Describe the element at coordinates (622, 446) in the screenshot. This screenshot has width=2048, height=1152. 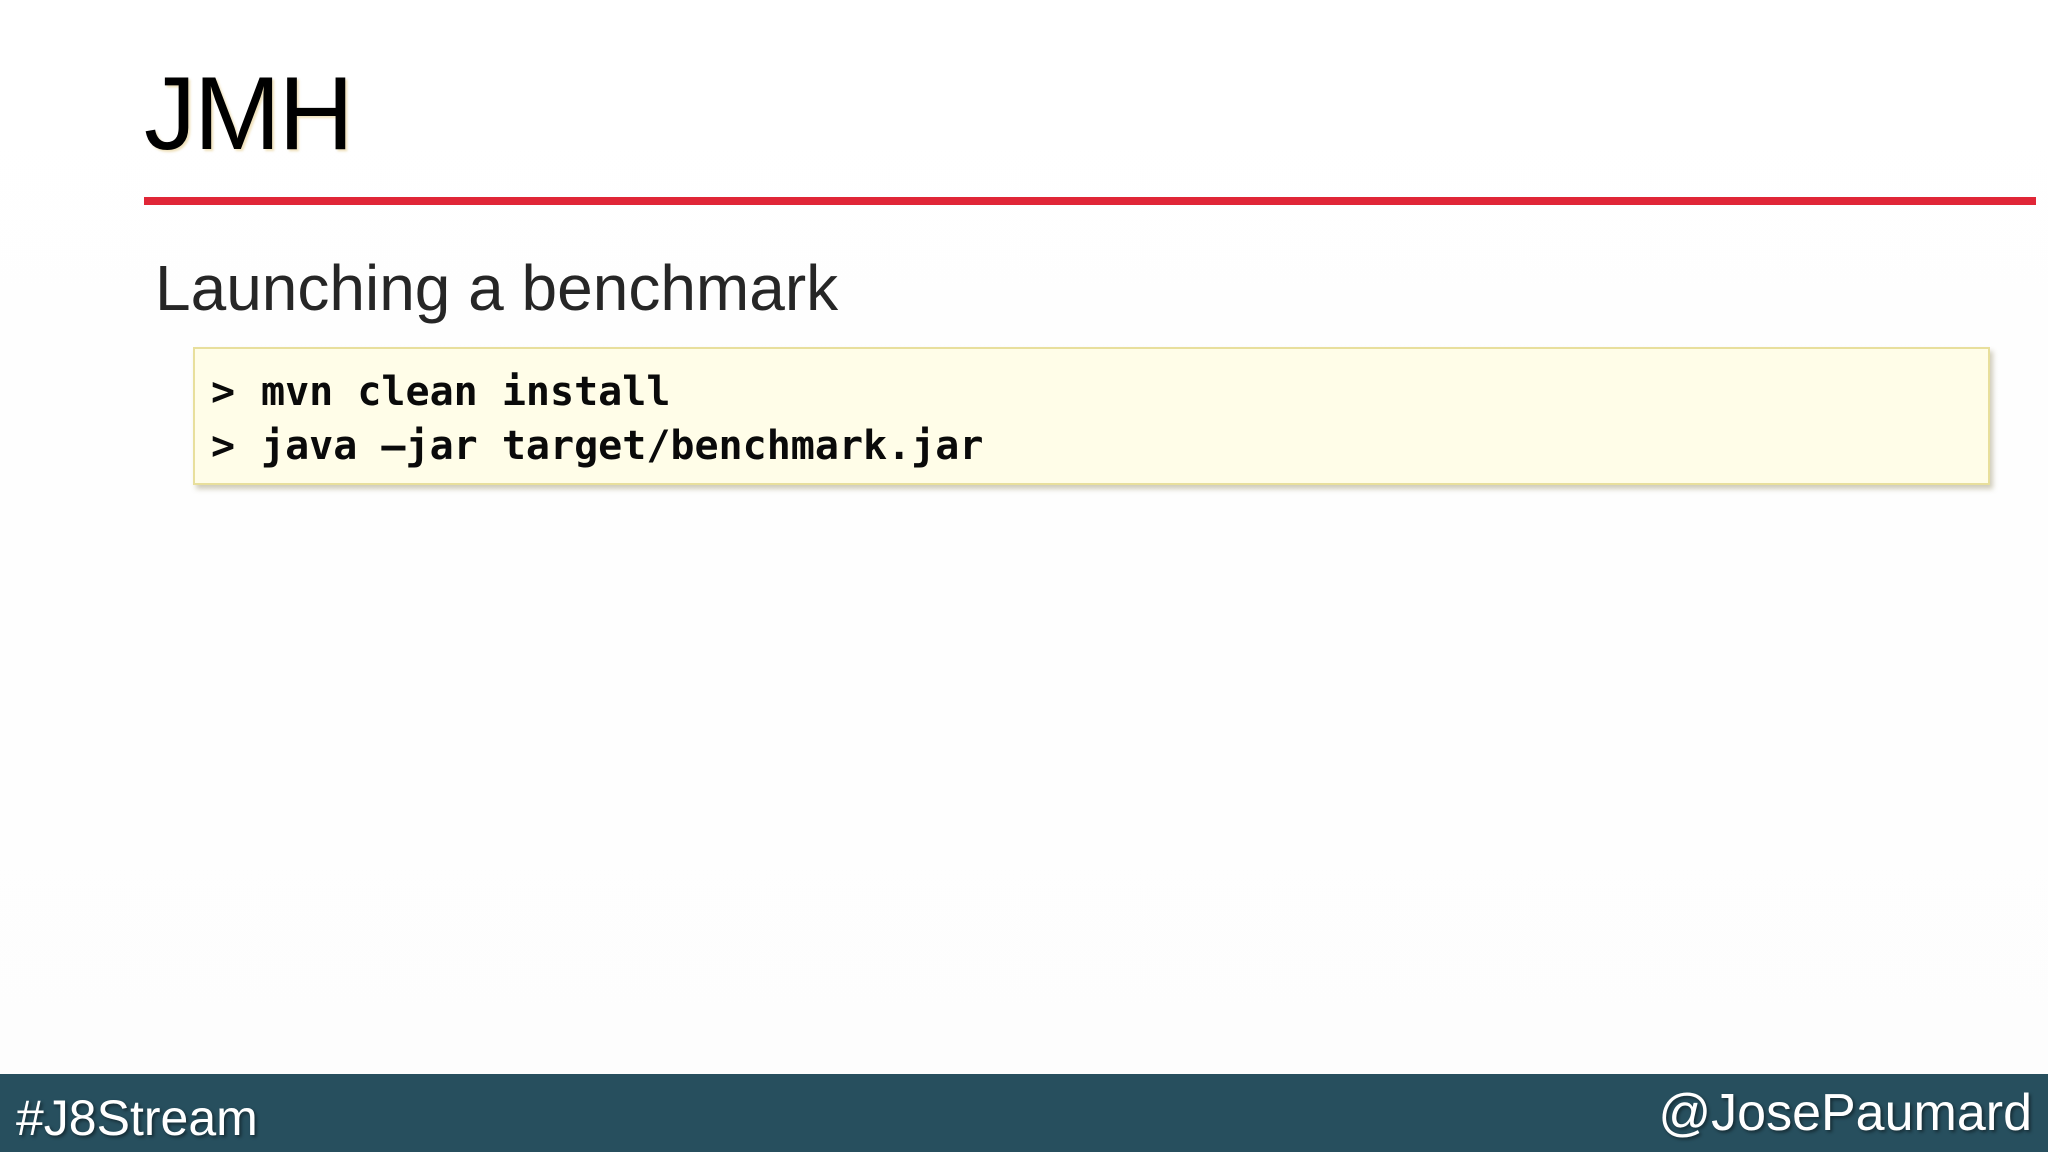
I see `code-command: java –jar target/benchmark.jar` at that location.